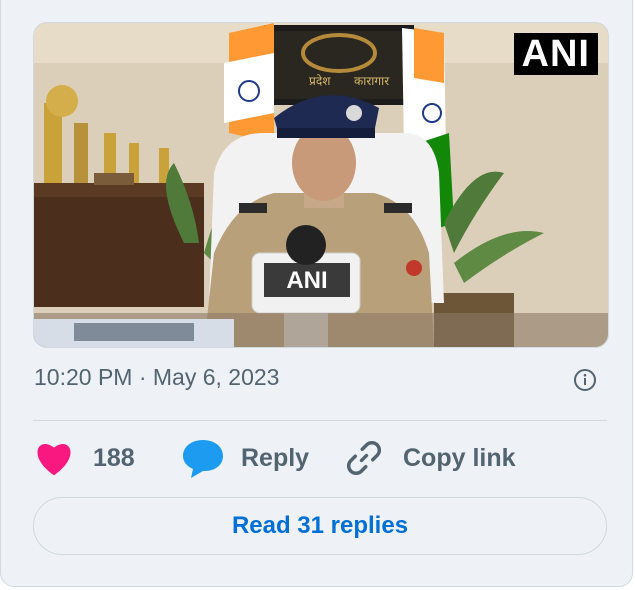  I want to click on heart-icon, so click(54, 460).